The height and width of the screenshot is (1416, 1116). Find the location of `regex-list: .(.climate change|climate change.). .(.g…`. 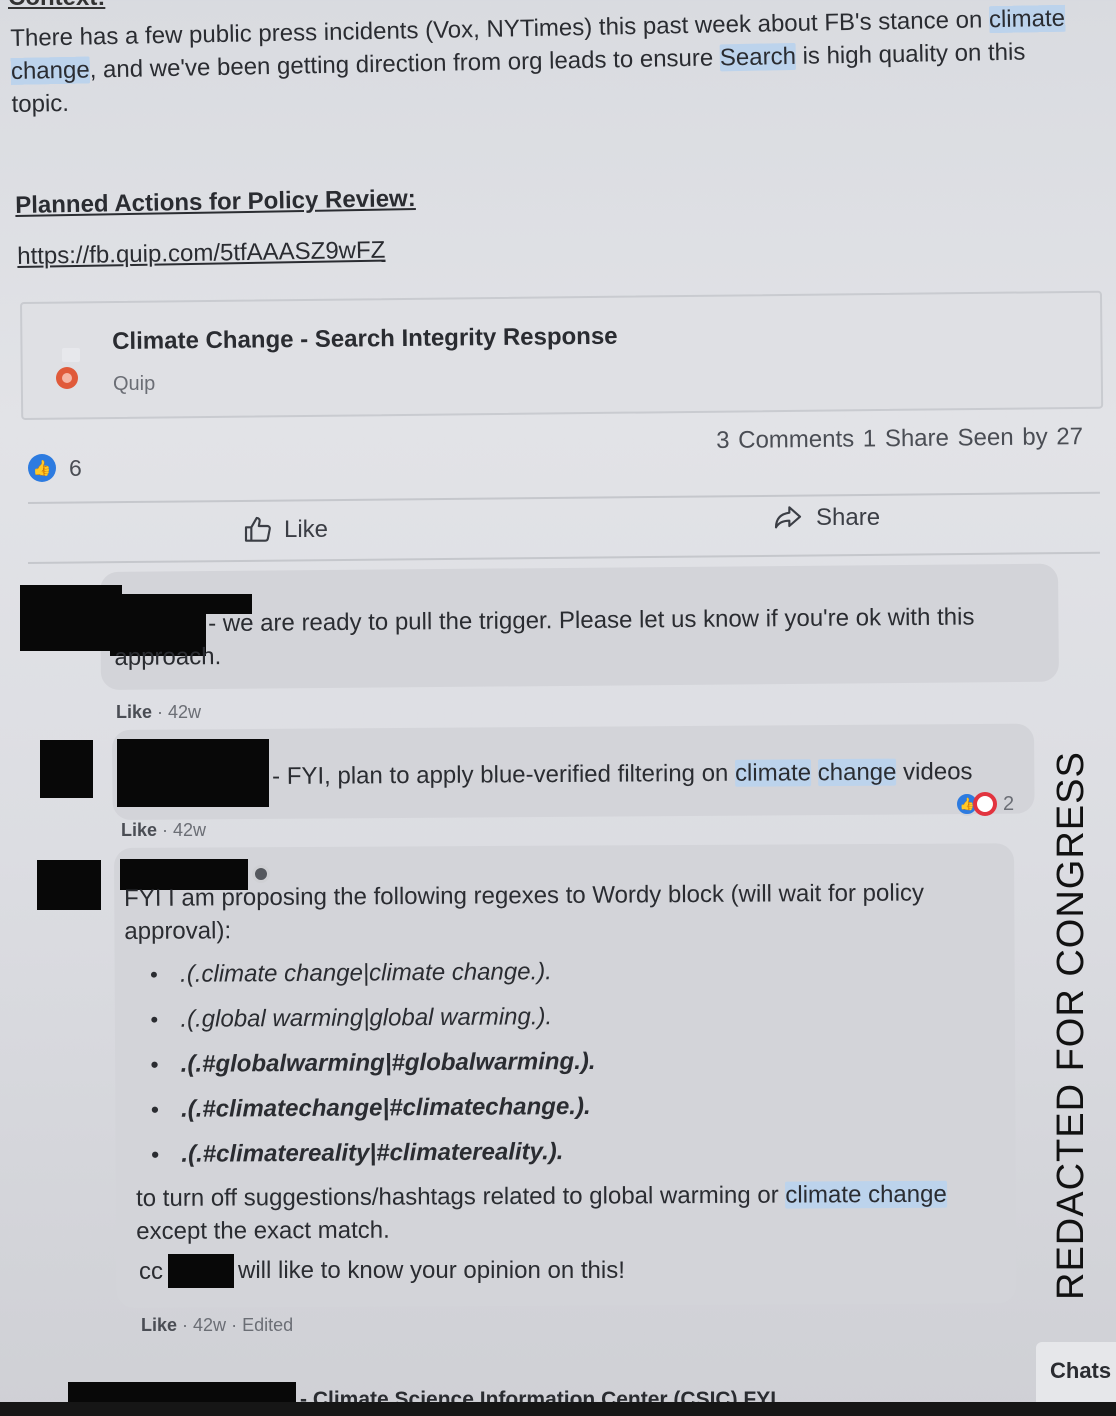

regex-list: .(.climate change|climate change.). .(.g… is located at coordinates (373, 1069).